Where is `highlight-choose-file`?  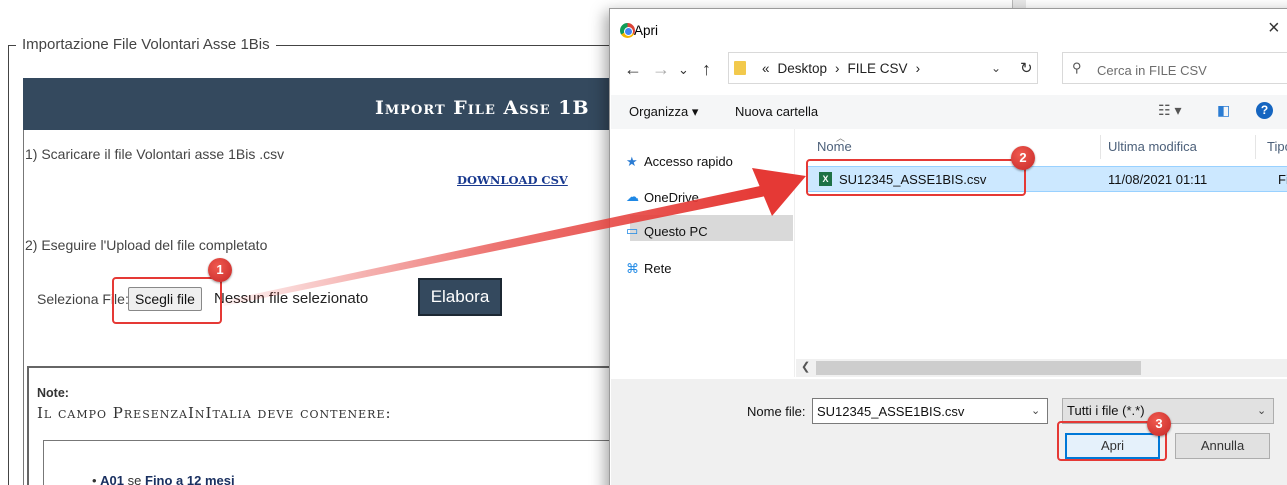
highlight-choose-file is located at coordinates (167, 300).